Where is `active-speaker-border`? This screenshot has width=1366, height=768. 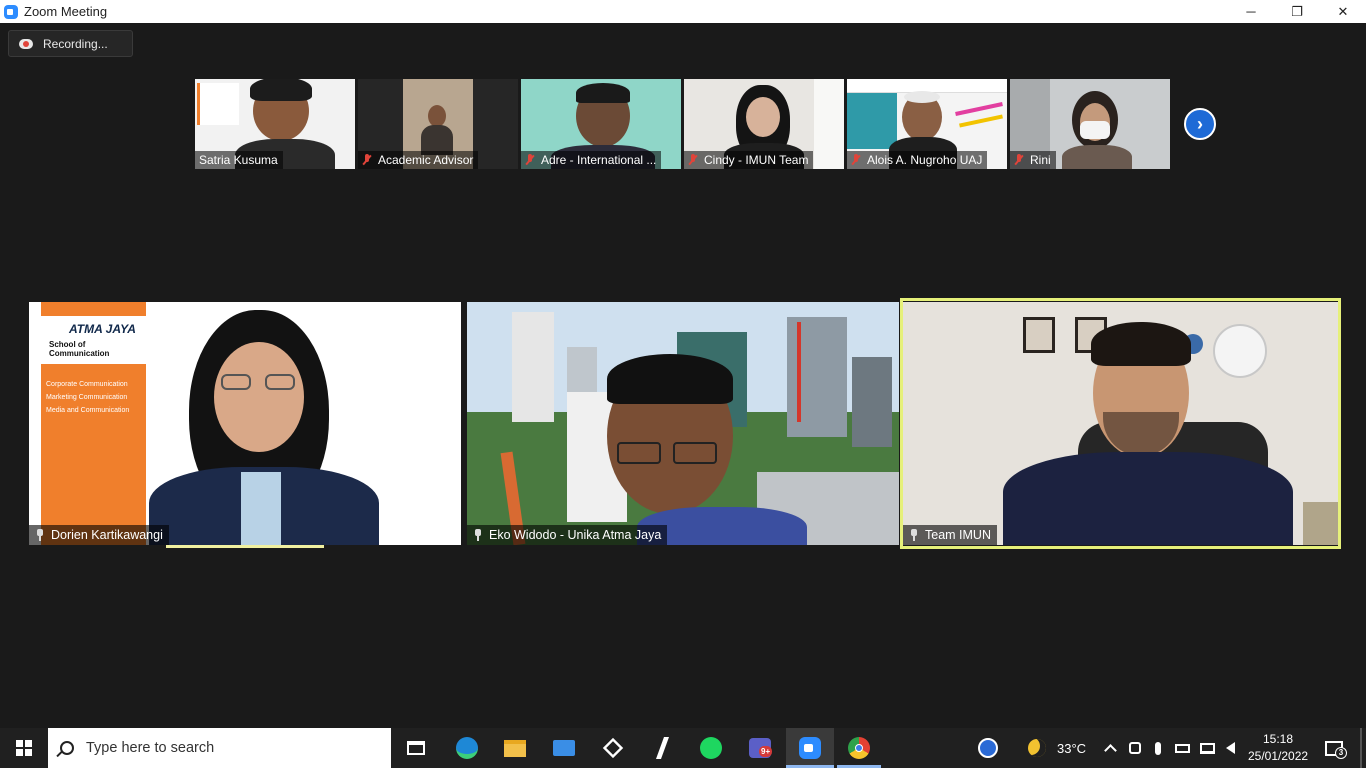 active-speaker-border is located at coordinates (1120, 423).